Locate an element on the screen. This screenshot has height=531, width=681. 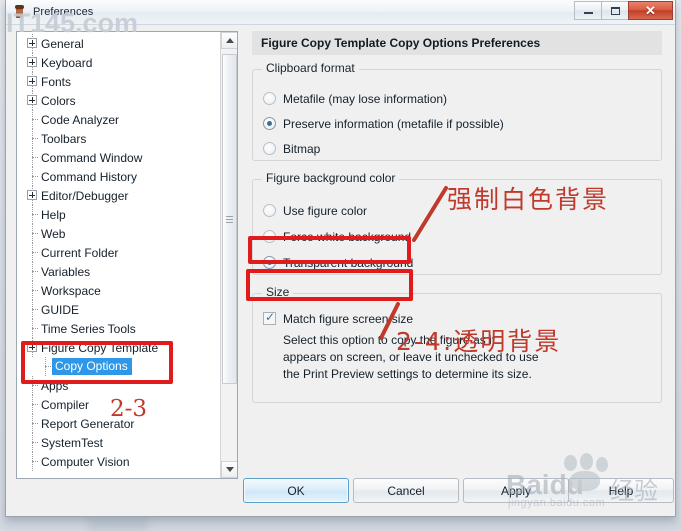
tree-item-time-series-tools: Time Series Tools is located at coordinates (118, 328).